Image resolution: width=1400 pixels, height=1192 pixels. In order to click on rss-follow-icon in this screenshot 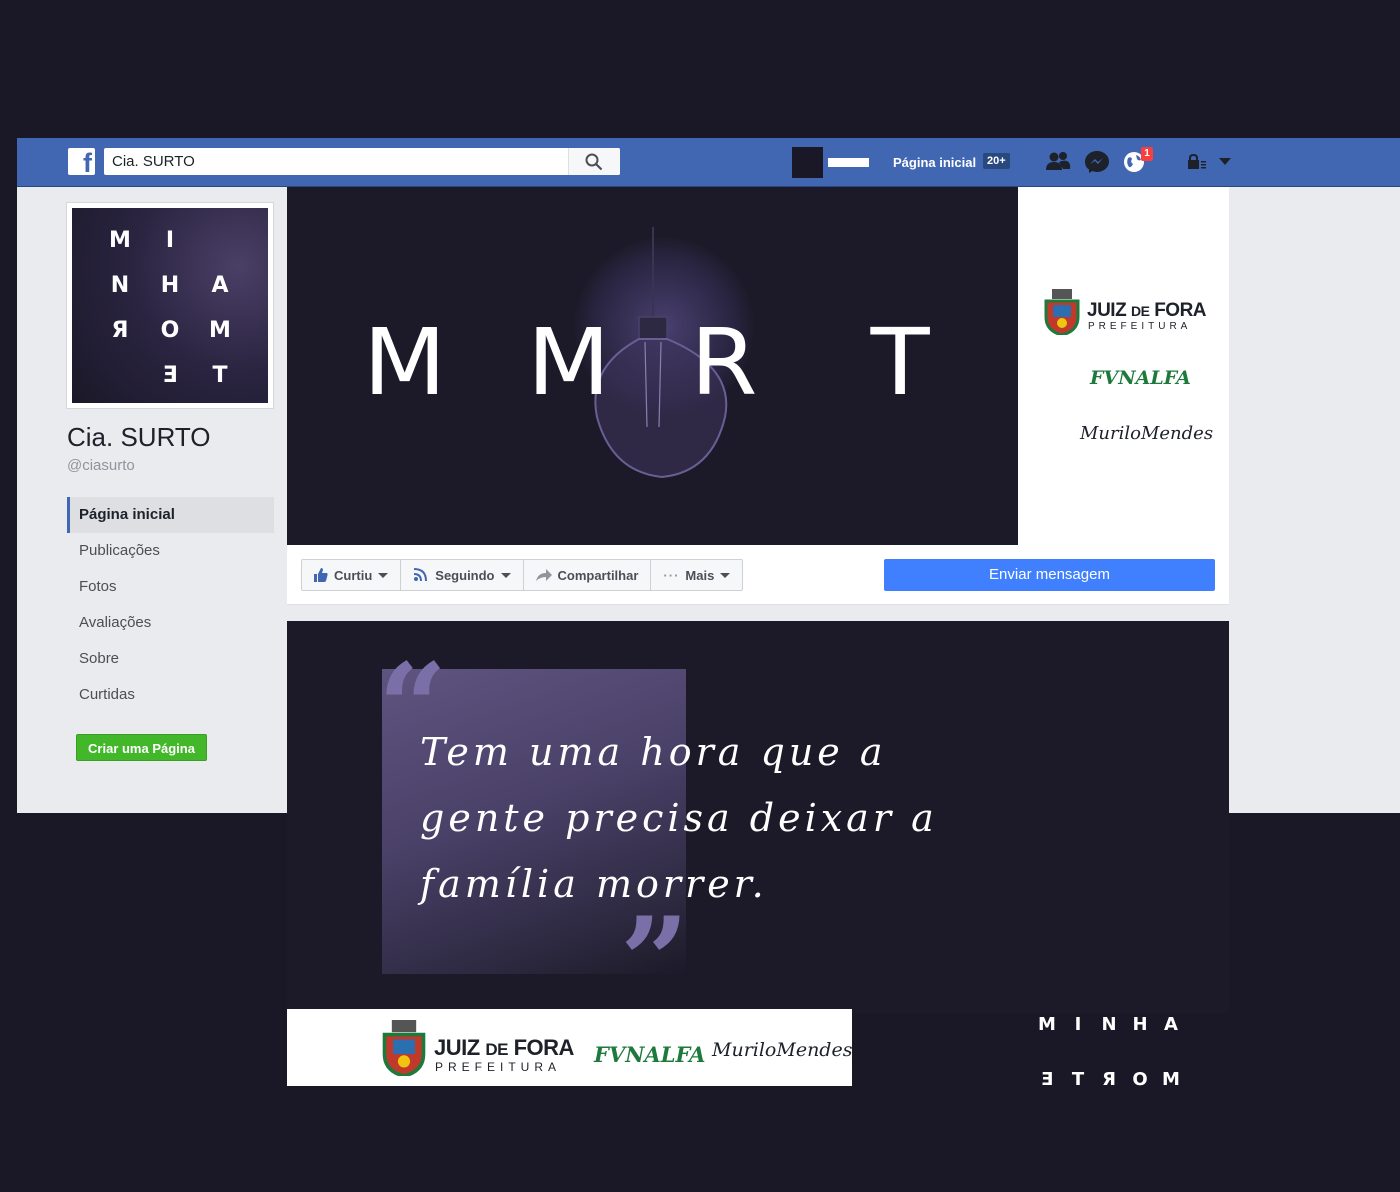, I will do `click(421, 575)`.